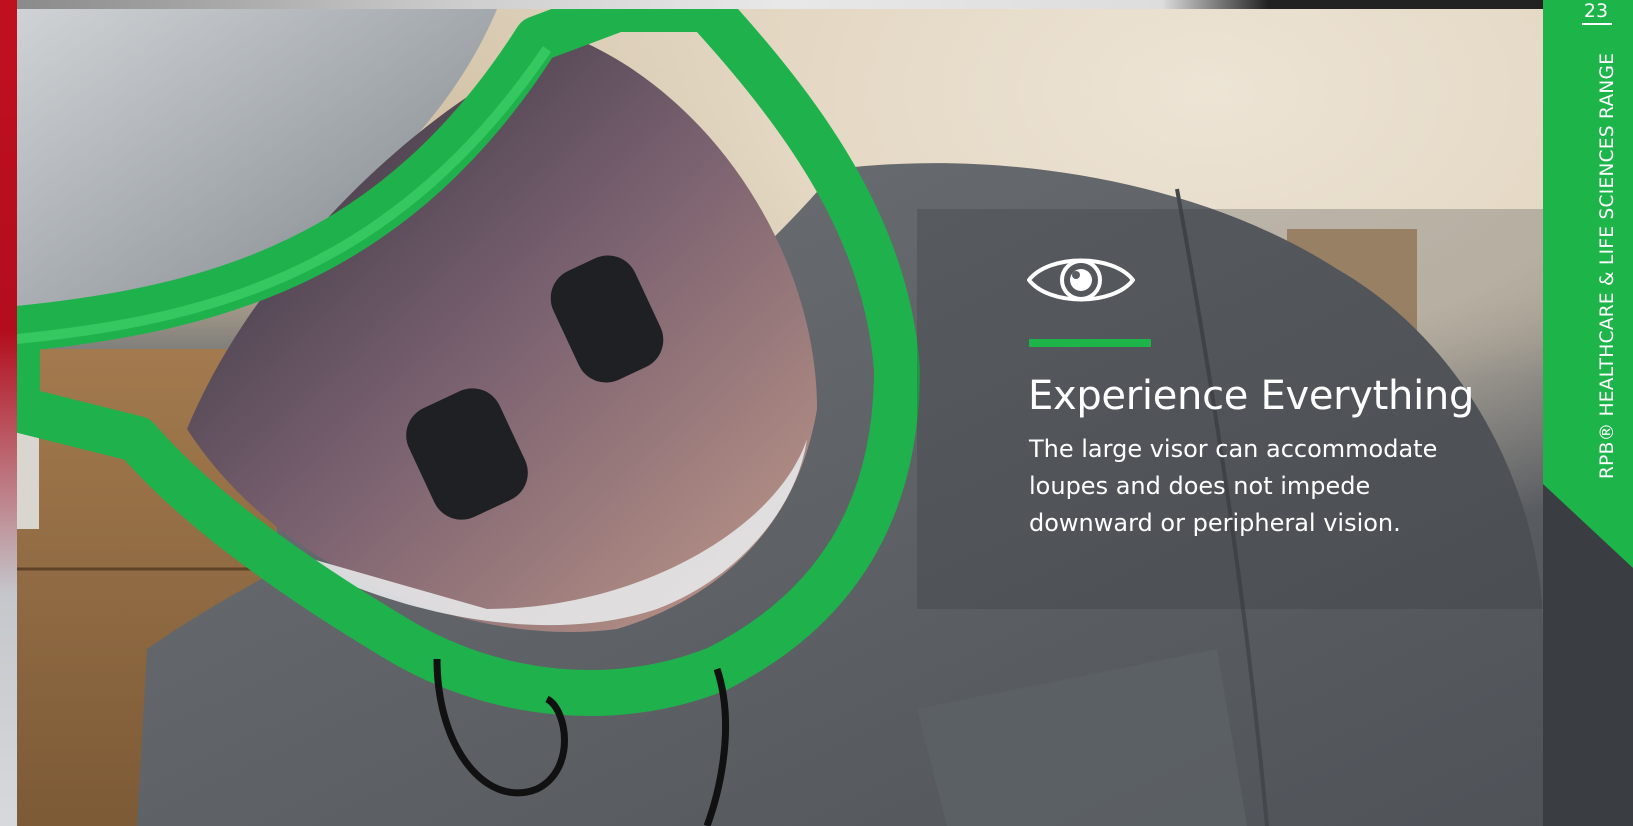 This screenshot has height=826, width=1633. What do you see at coordinates (1090, 343) in the screenshot?
I see `accent-rule` at bounding box center [1090, 343].